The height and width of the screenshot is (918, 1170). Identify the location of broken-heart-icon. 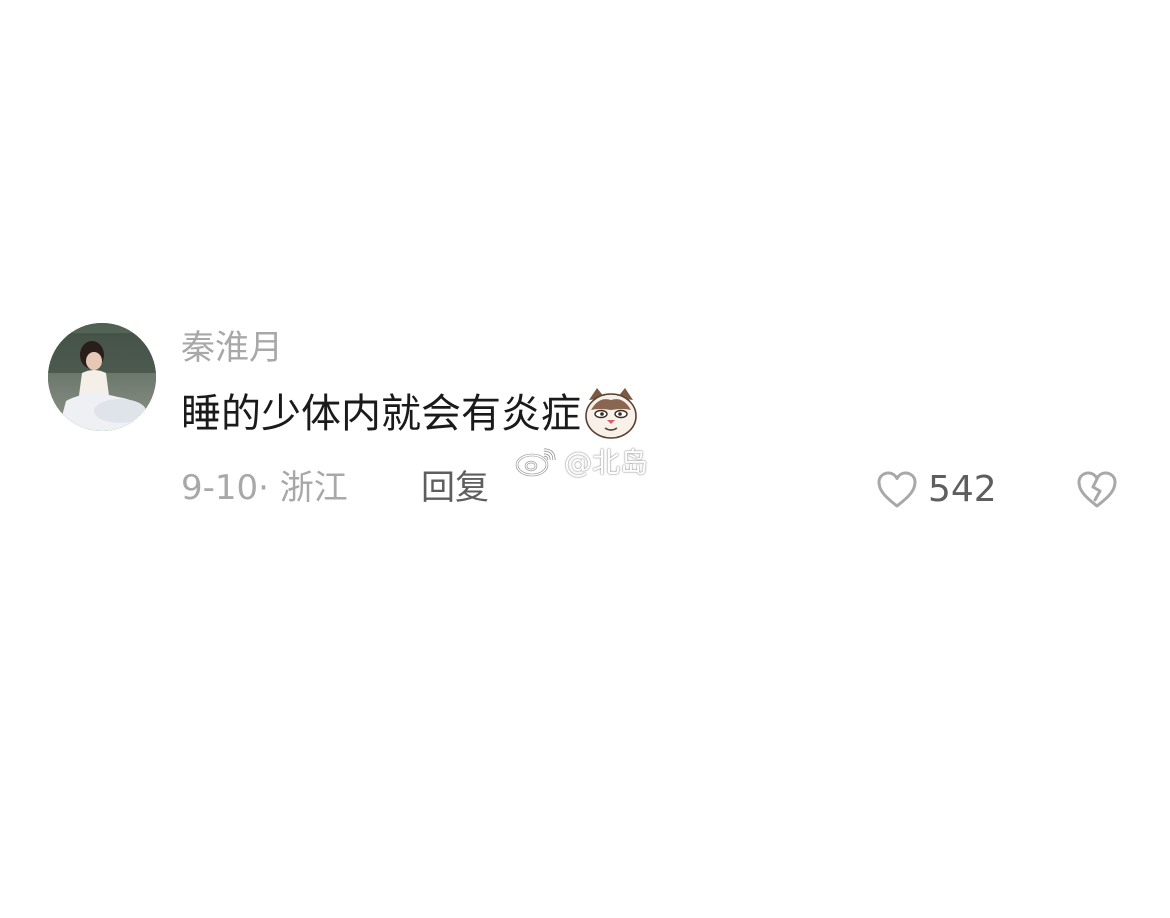
(1097, 489).